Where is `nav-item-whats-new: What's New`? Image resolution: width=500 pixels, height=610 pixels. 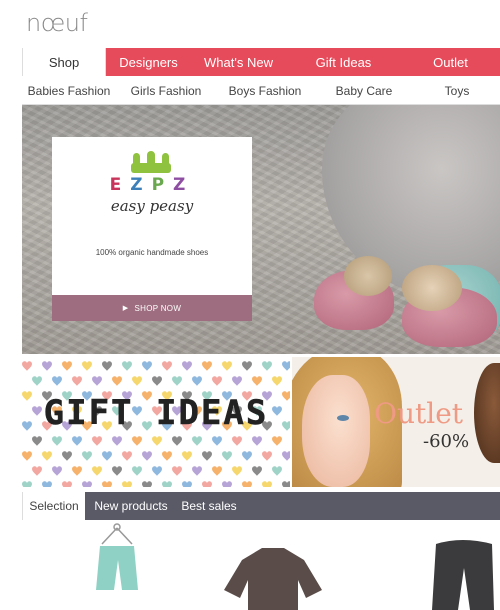 nav-item-whats-new: What's New is located at coordinates (238, 62).